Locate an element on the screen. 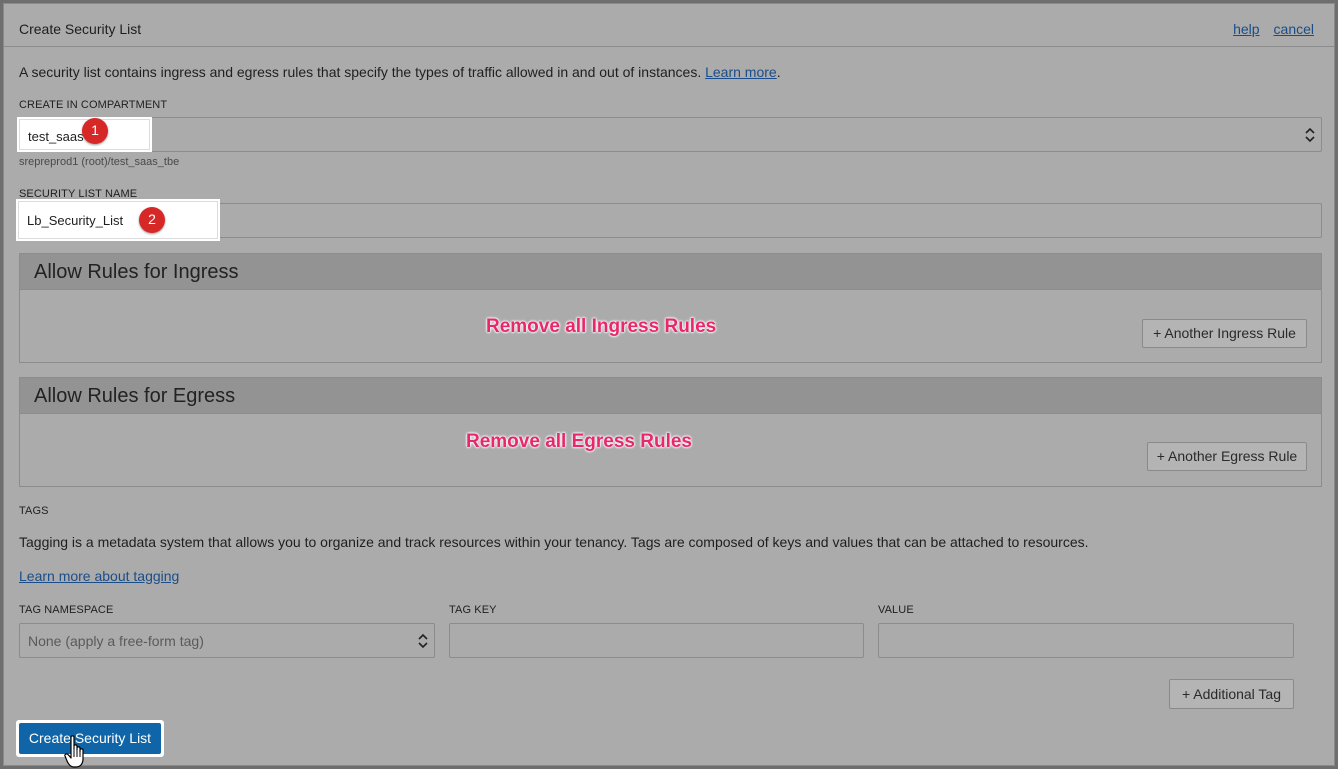 The image size is (1338, 769). add-additional-tag-button: + Additional Tag is located at coordinates (1231, 694).